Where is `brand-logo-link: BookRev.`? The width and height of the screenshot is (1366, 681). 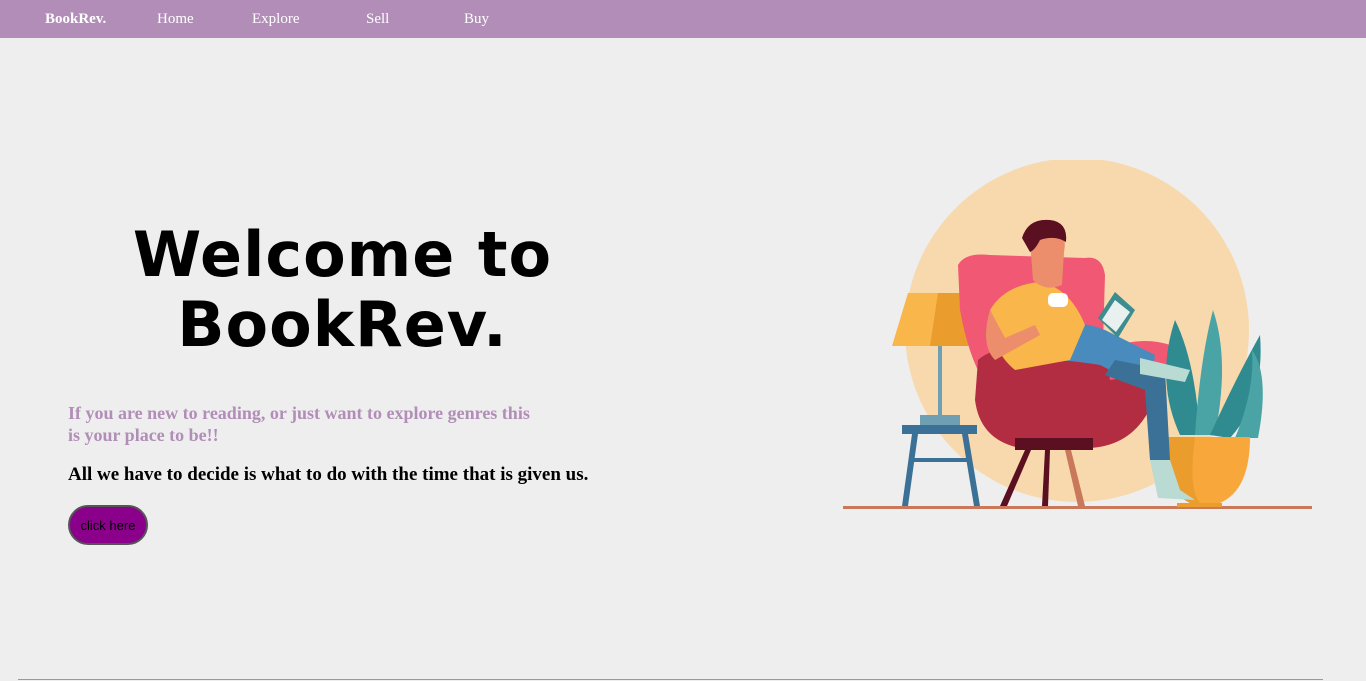
brand-logo-link: BookRev. is located at coordinates (75, 19).